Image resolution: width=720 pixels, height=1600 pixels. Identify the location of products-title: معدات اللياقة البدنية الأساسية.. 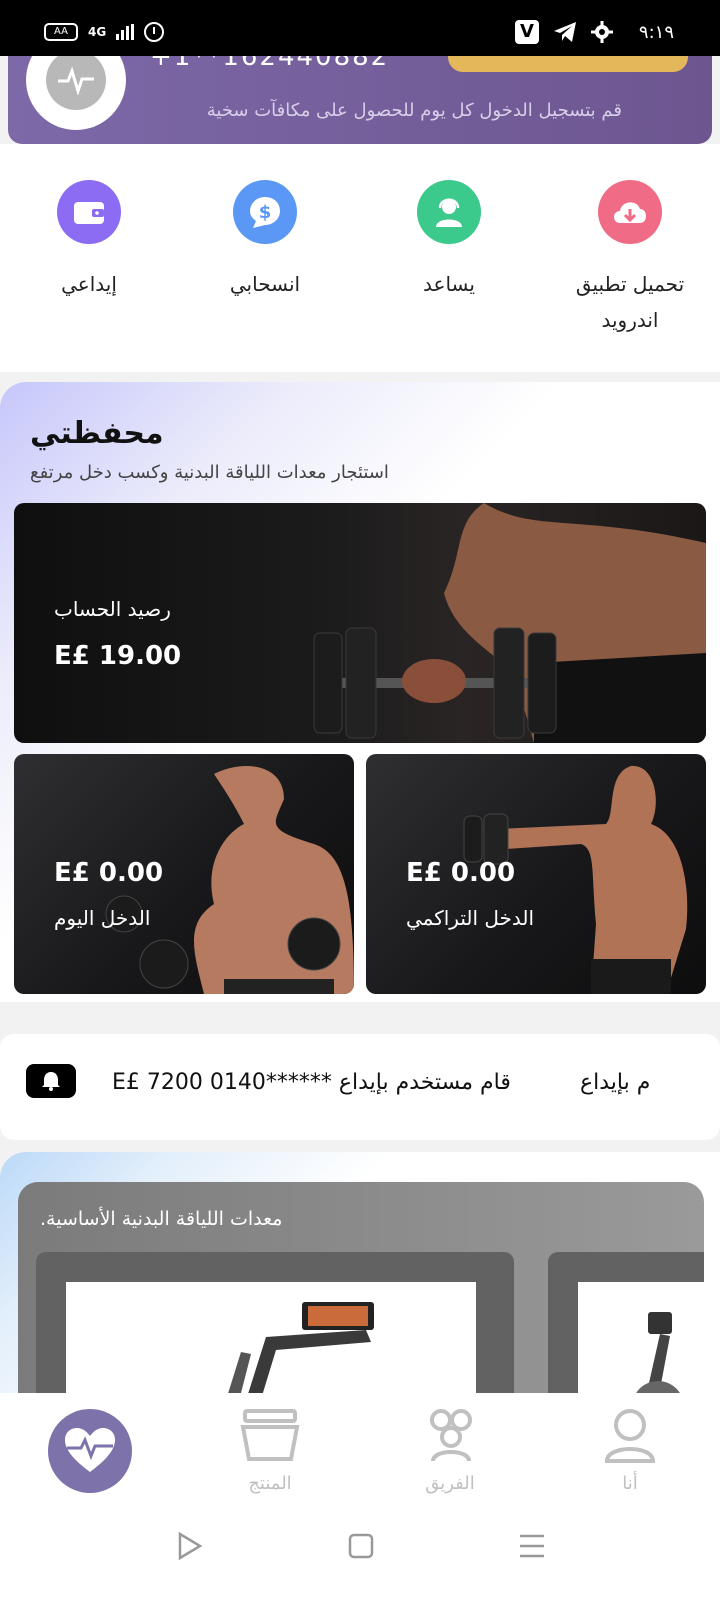
(161, 1219).